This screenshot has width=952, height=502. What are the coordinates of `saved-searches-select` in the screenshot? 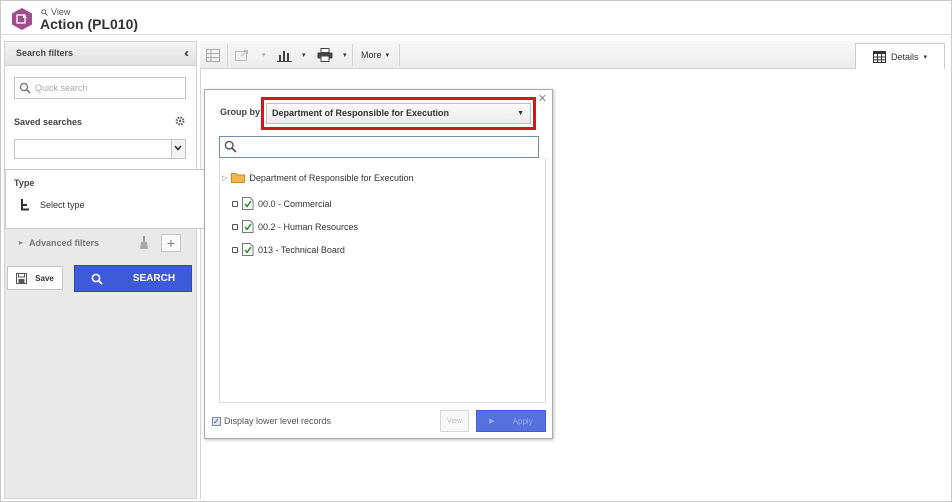 It's located at (100, 149).